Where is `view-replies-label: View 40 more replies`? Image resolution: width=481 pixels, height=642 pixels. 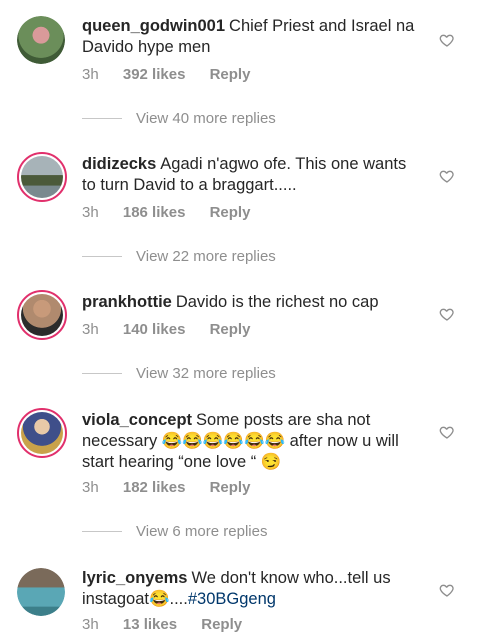
view-replies-label: View 40 more replies is located at coordinates (206, 118).